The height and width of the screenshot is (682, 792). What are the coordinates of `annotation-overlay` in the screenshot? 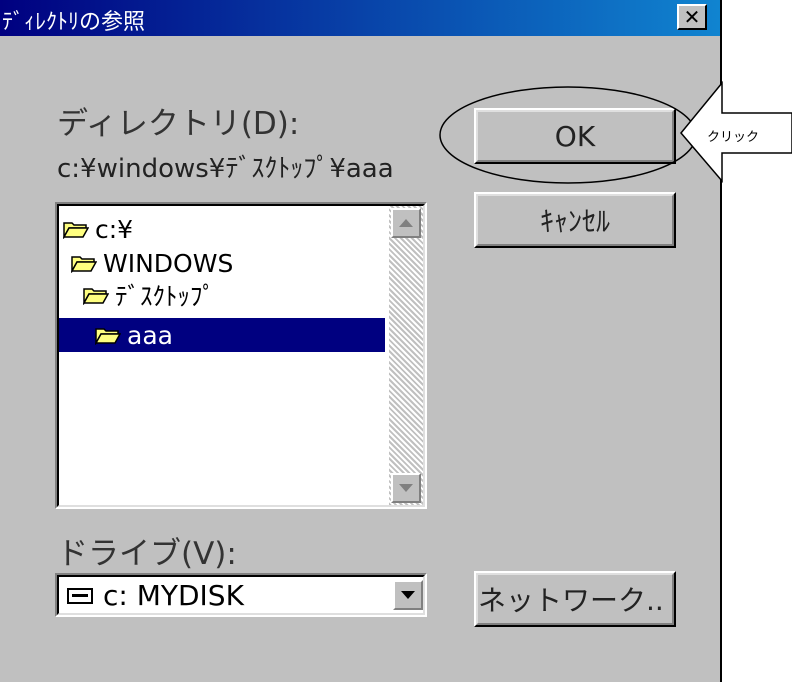 It's located at (615, 132).